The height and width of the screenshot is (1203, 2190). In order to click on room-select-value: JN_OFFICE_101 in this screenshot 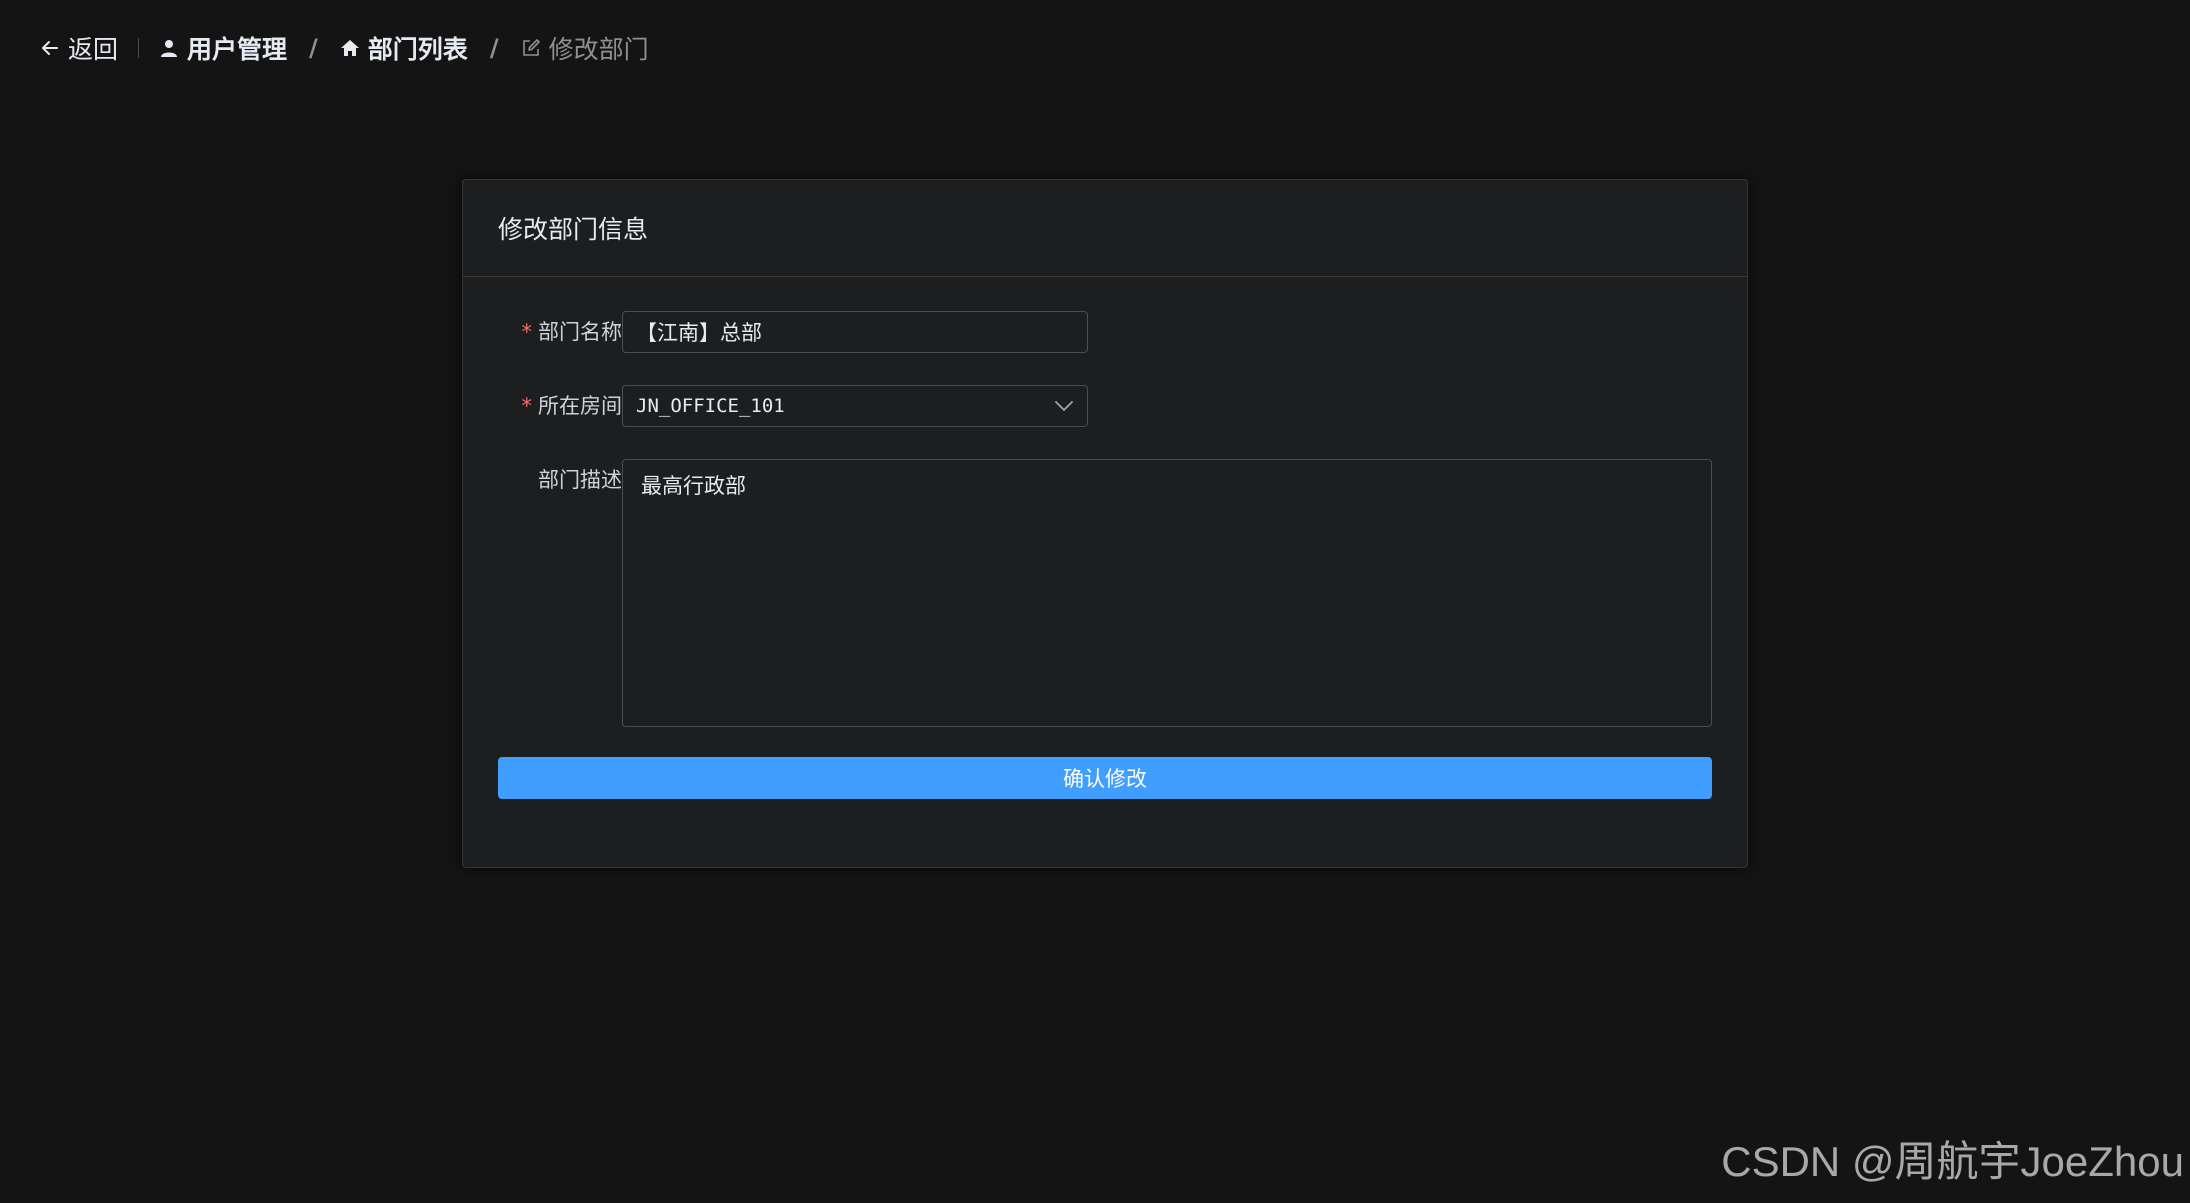, I will do `click(710, 406)`.